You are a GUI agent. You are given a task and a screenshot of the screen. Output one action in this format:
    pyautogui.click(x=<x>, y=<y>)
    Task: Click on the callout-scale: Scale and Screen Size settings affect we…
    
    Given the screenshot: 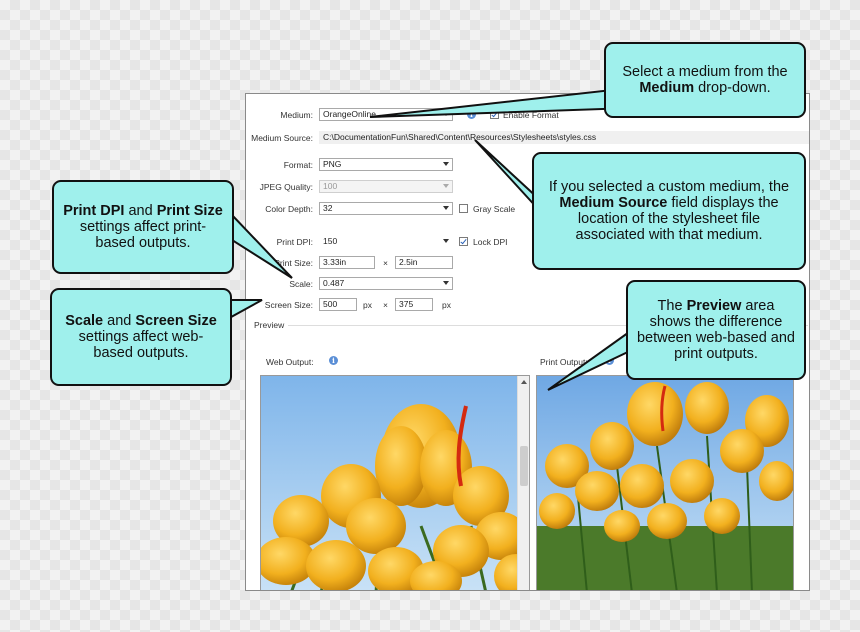 What is the action you would take?
    pyautogui.click(x=141, y=337)
    